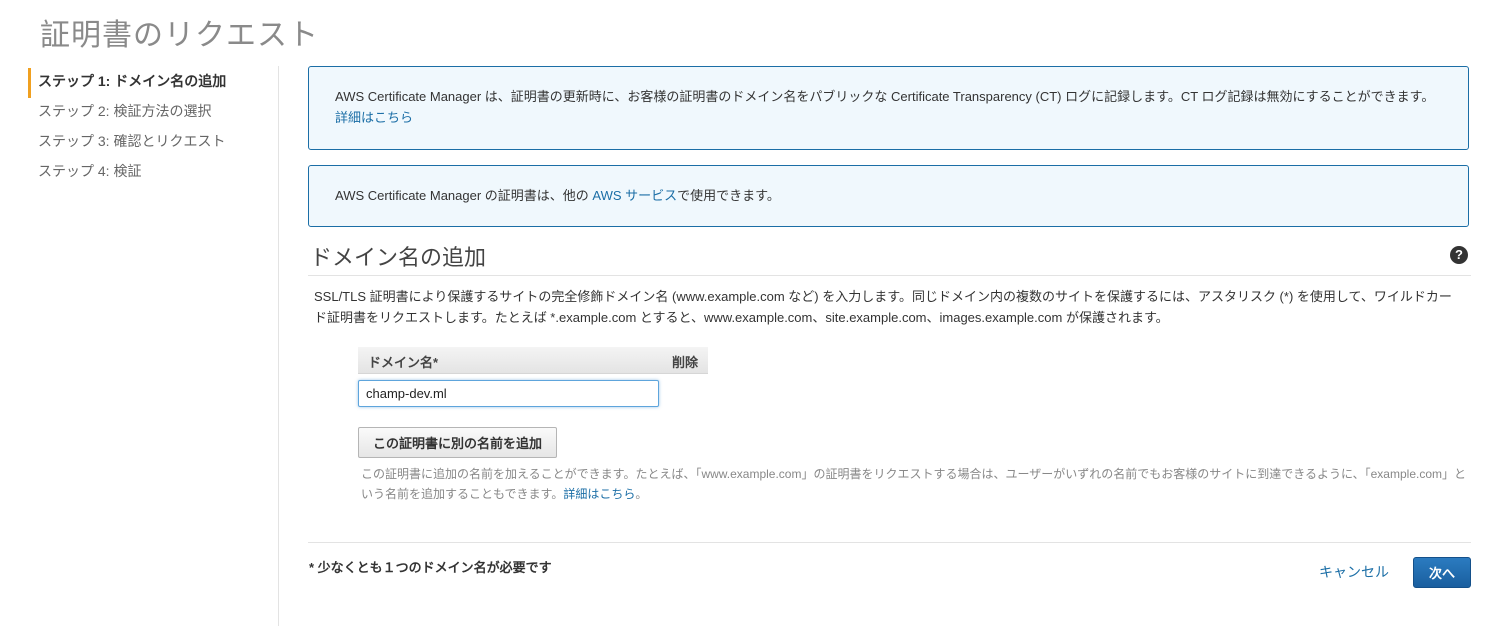 Image resolution: width=1500 pixels, height=642 pixels. I want to click on aws-services-info-text-before: AWS Certificate Manager の証明書は、他の, so click(464, 195).